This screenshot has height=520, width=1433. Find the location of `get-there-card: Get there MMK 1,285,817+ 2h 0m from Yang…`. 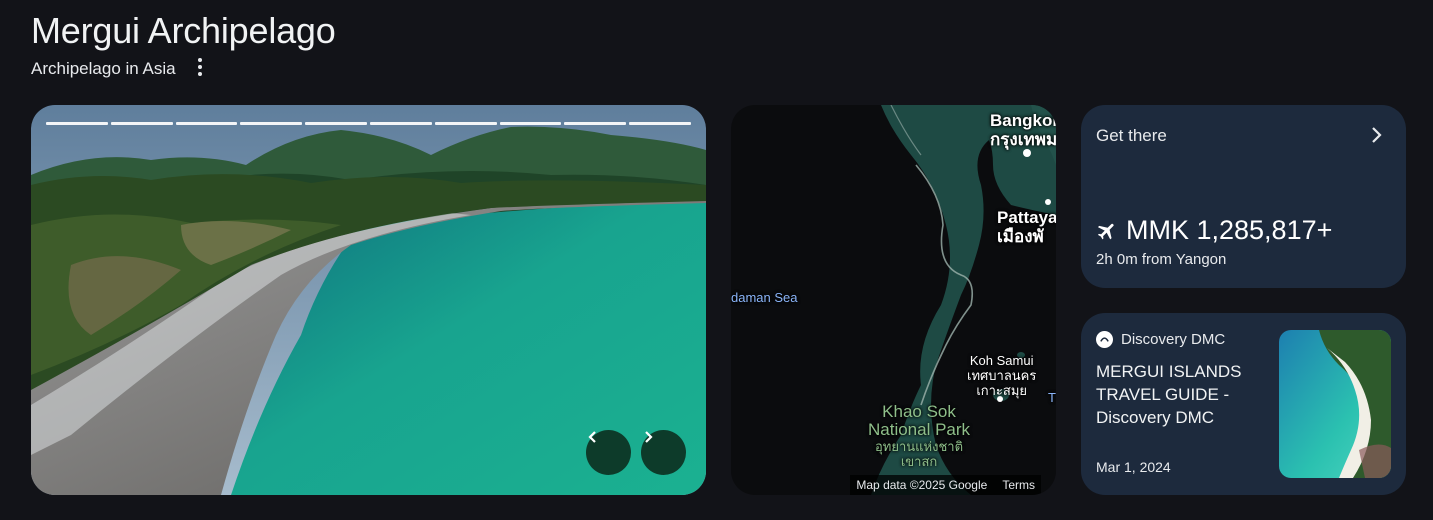

get-there-card: Get there MMK 1,285,817+ 2h 0m from Yang… is located at coordinates (1243, 196).